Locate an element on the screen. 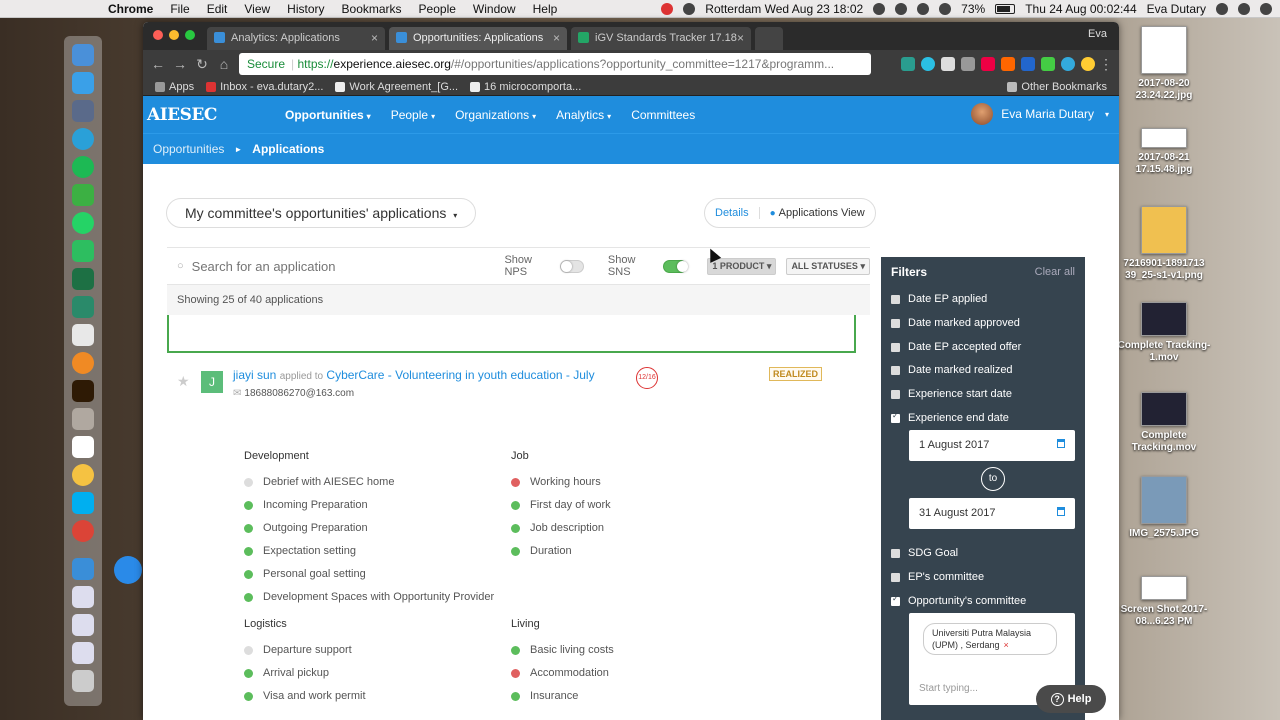 This screenshot has width=1280, height=720. desktop-file: 2017-08-20 23.24.22.jpg is located at coordinates (1164, 64).